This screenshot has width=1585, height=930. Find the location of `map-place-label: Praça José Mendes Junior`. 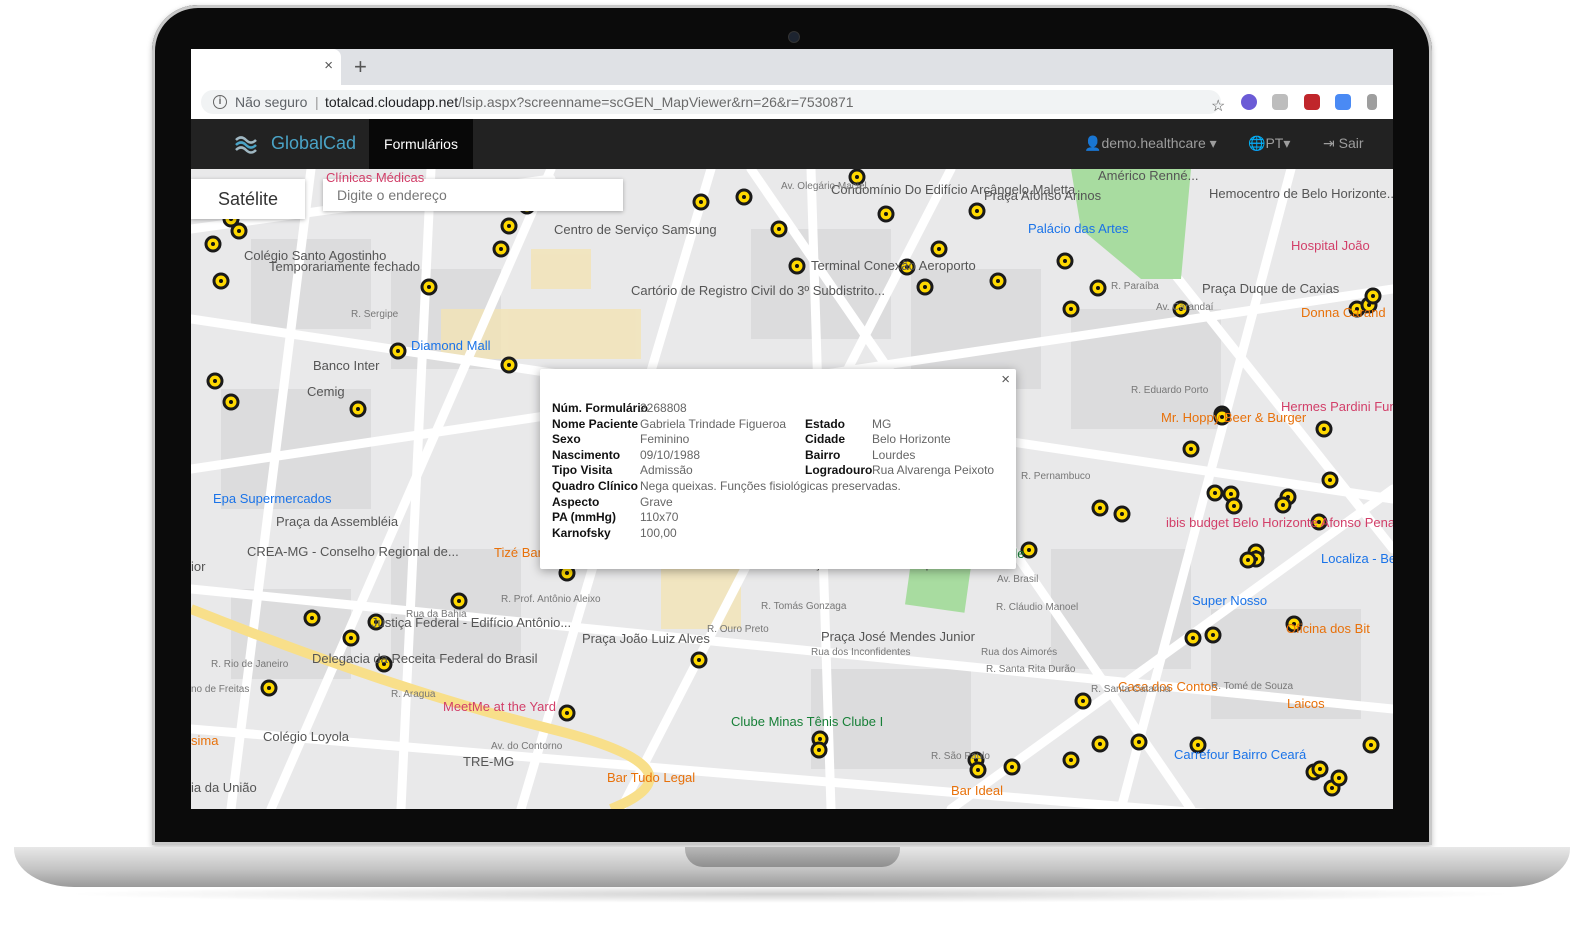

map-place-label: Praça José Mendes Junior is located at coordinates (898, 637).